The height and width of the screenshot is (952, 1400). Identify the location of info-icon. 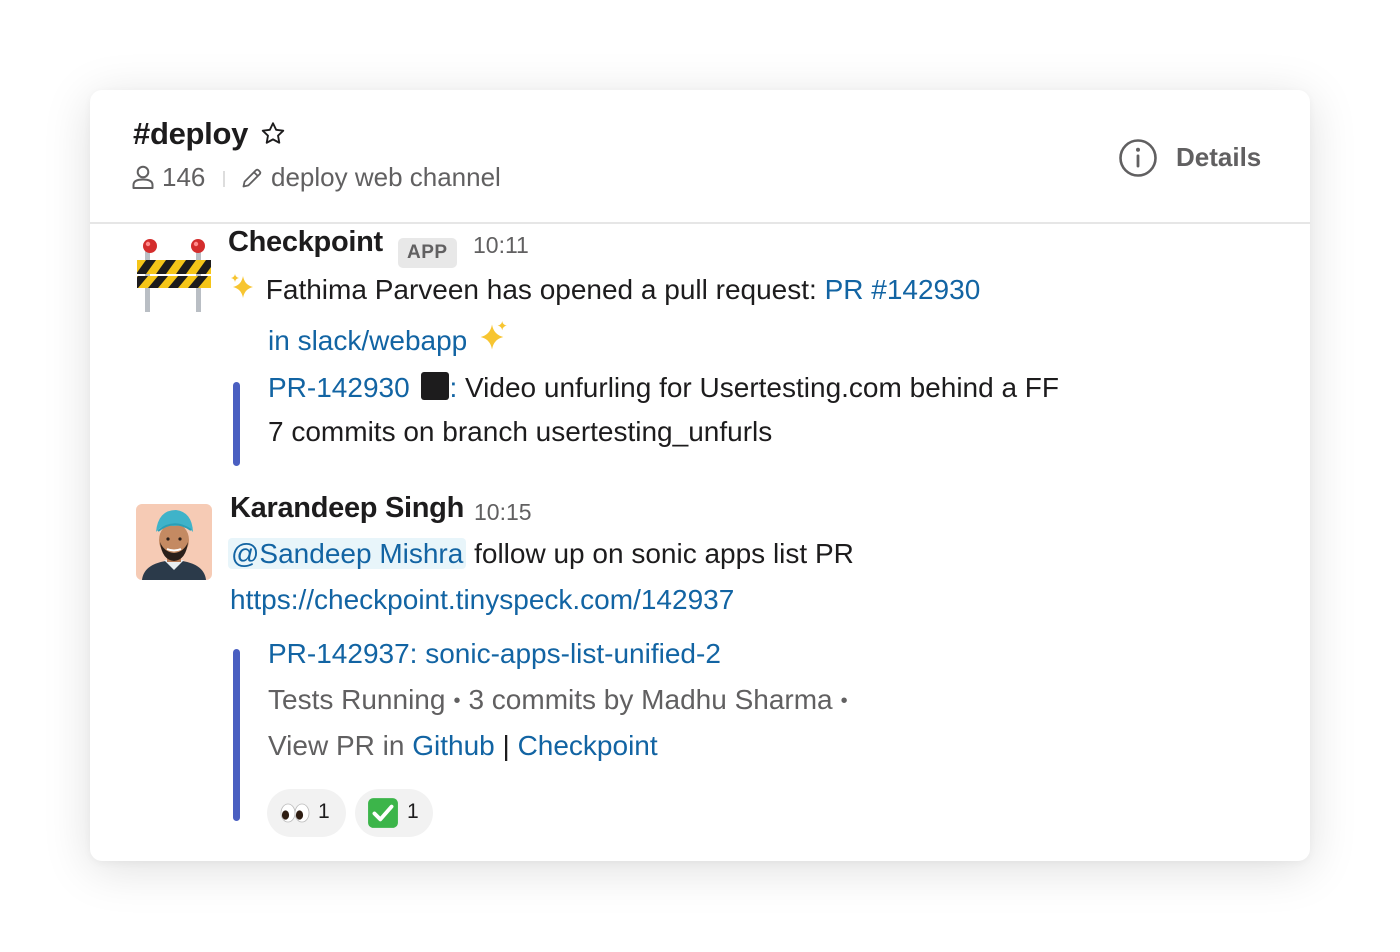
(1138, 158).